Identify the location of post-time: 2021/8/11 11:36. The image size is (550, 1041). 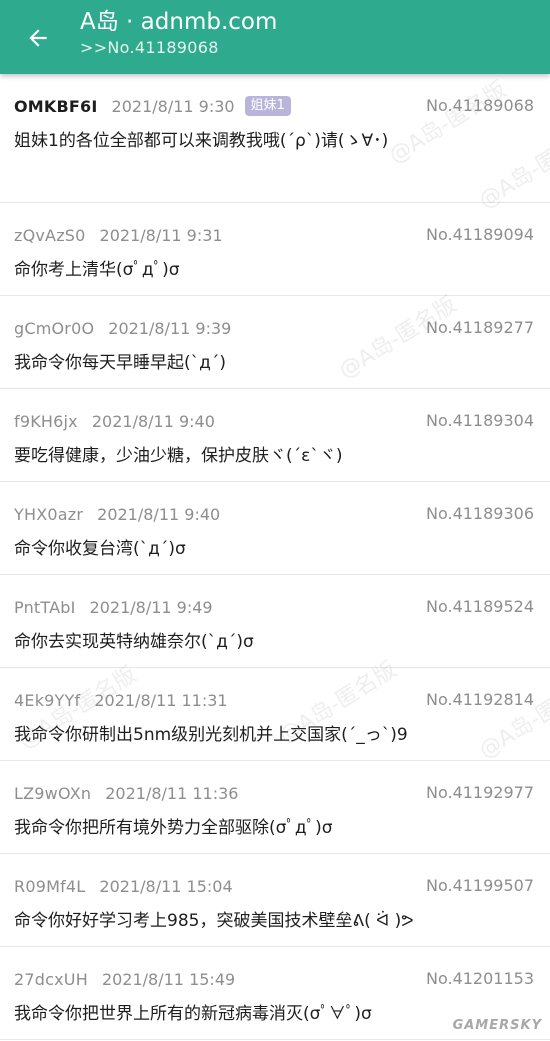
(172, 793).